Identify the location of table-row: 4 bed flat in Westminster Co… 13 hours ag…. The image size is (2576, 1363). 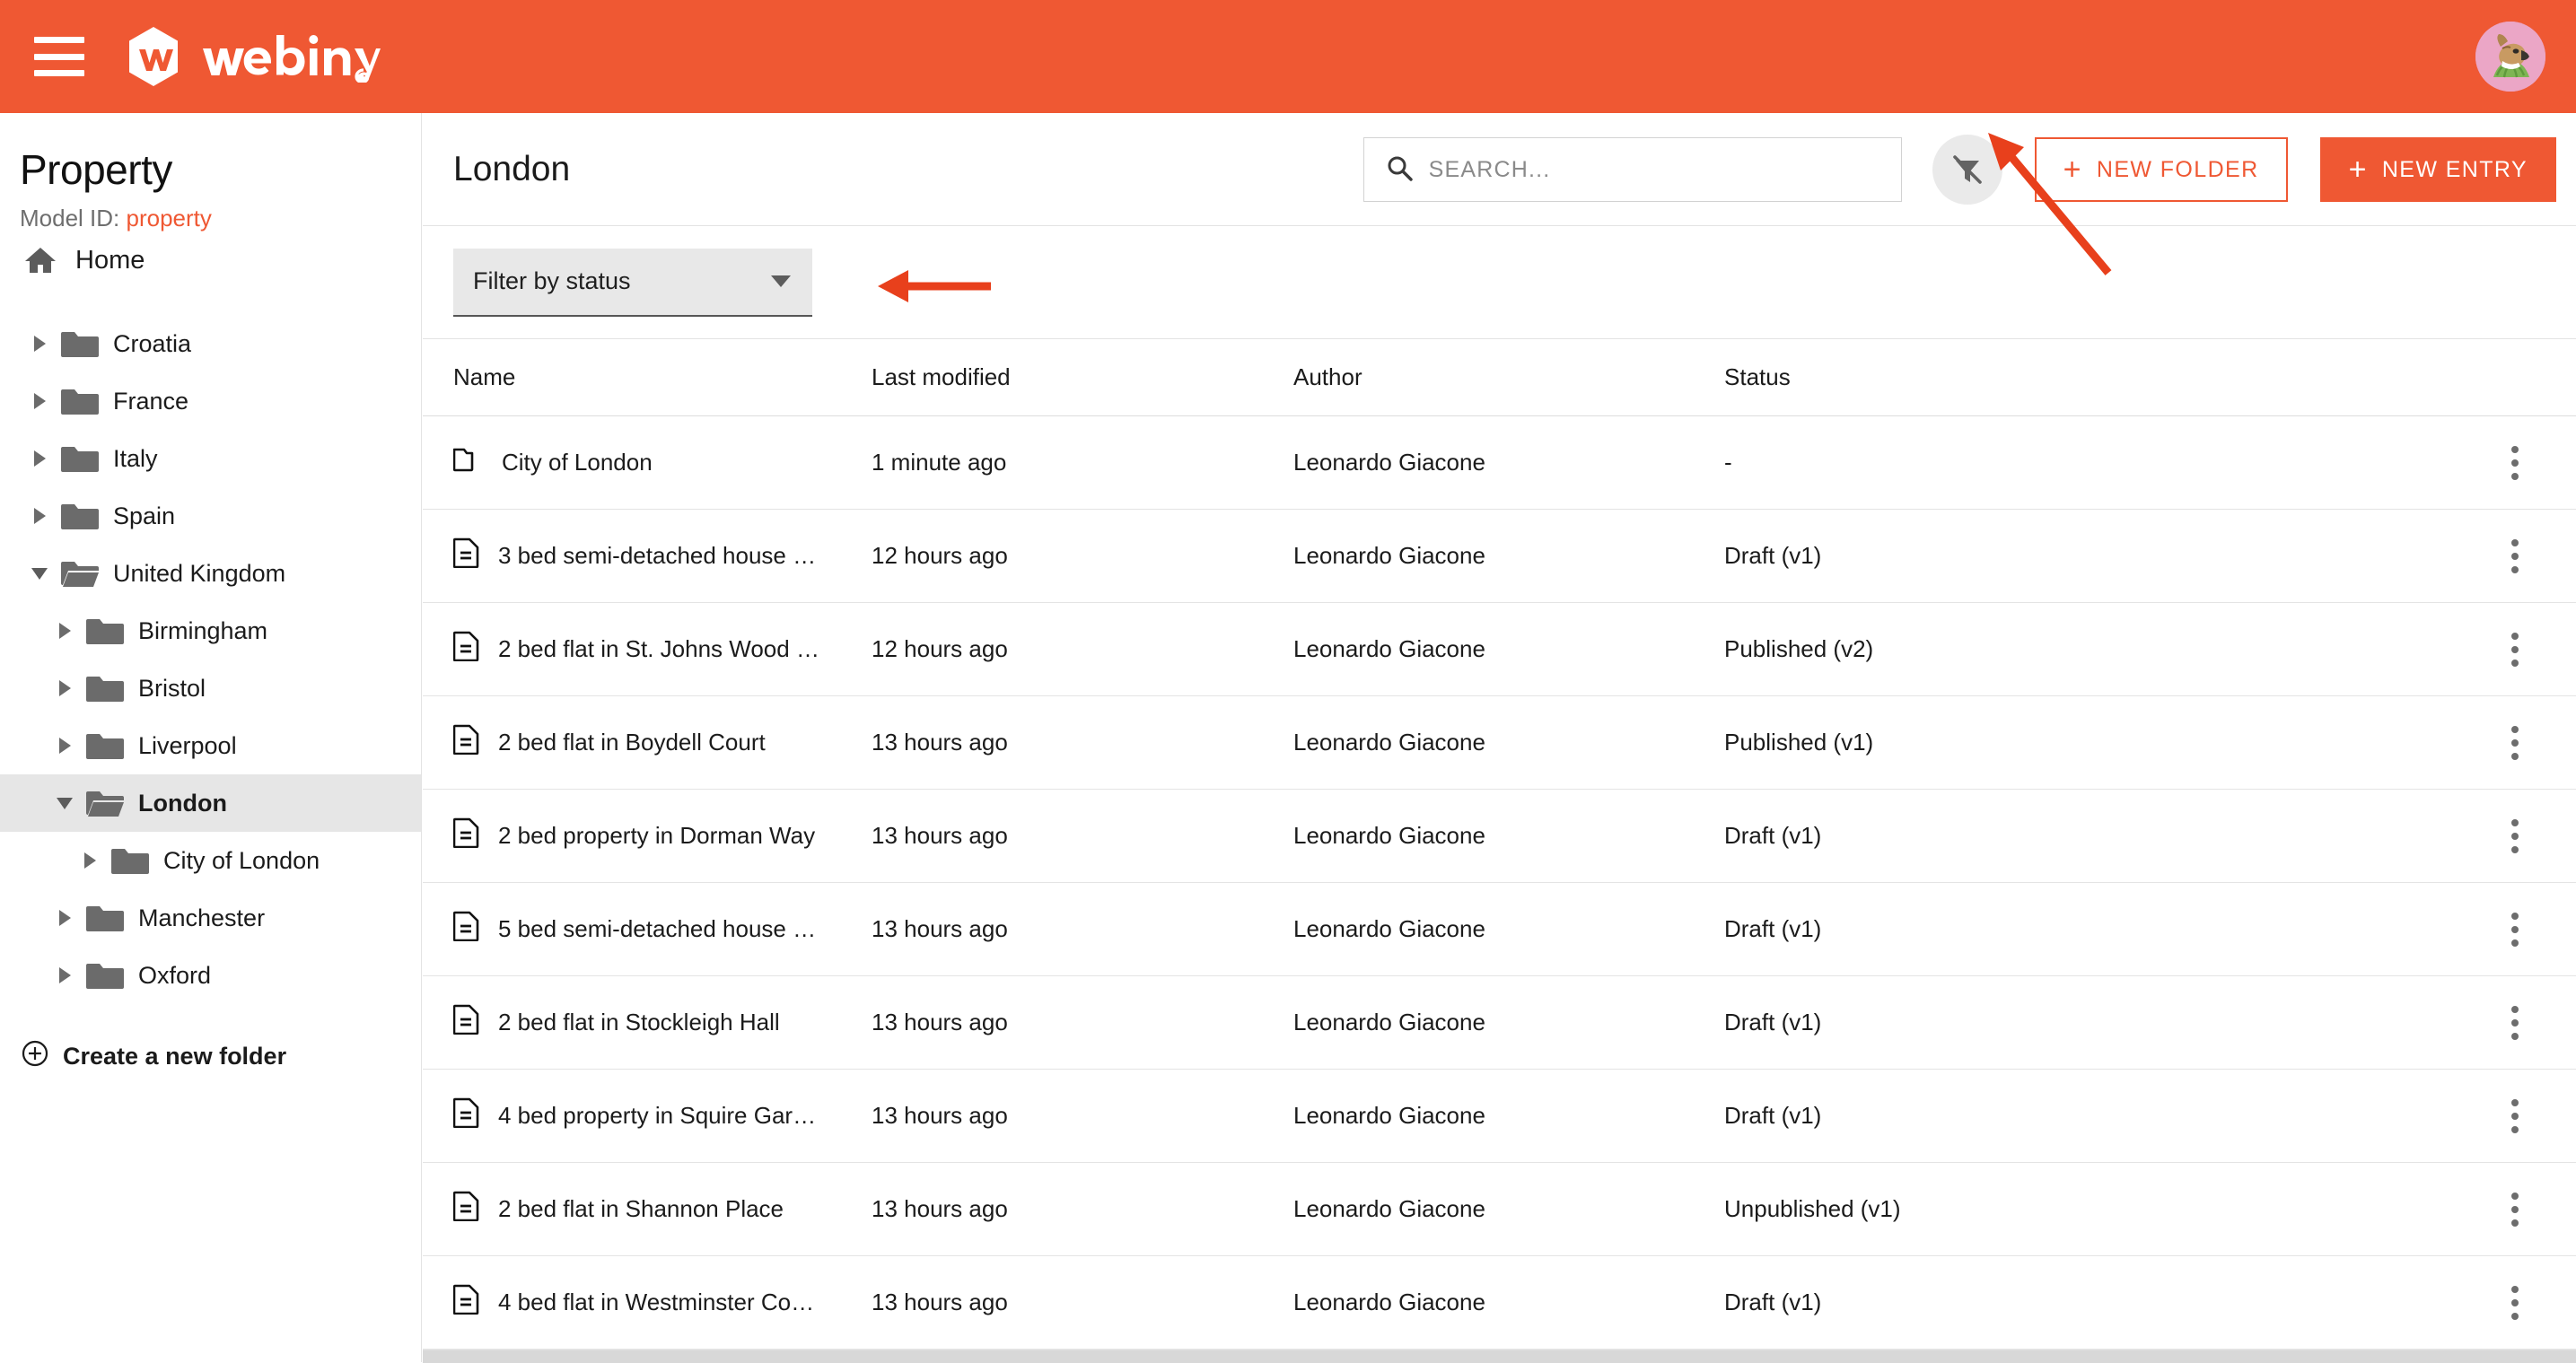
(1499, 1303).